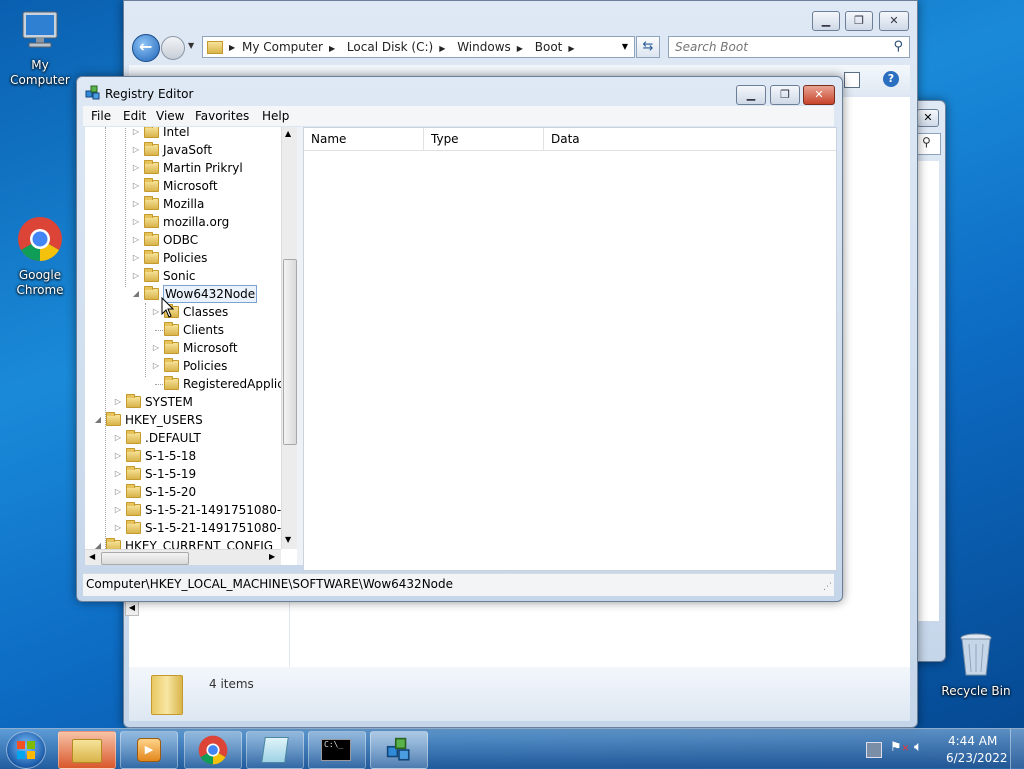 The image size is (1024, 769). I want to click on tree-node: RegisteredApplica, so click(188, 384).